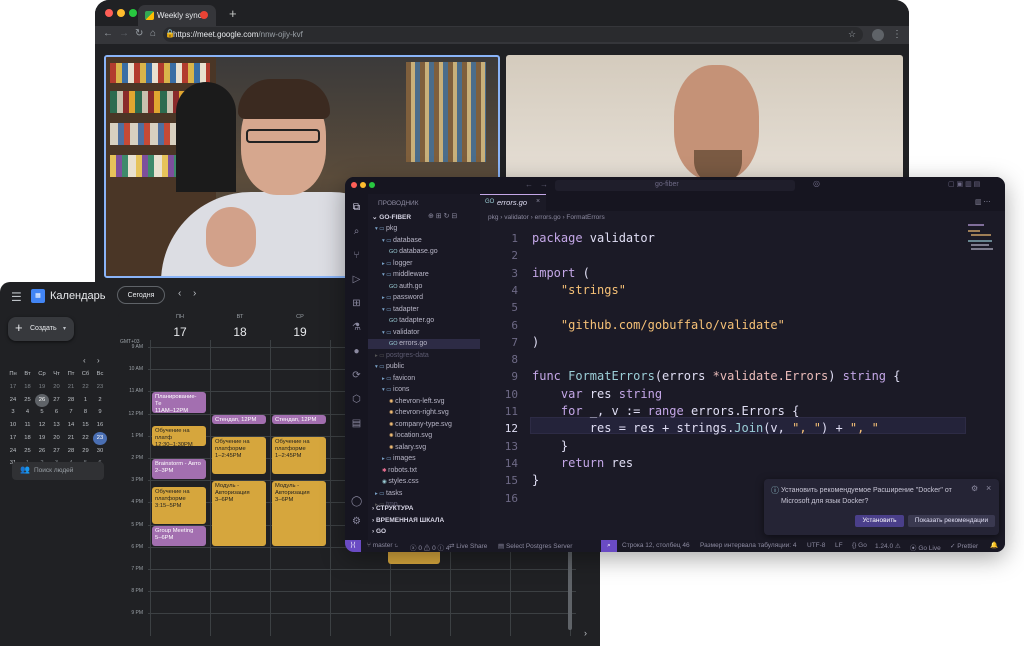  What do you see at coordinates (424, 229) in the screenshot?
I see `tree-item-pkg: ▾ ▭ pkg` at bounding box center [424, 229].